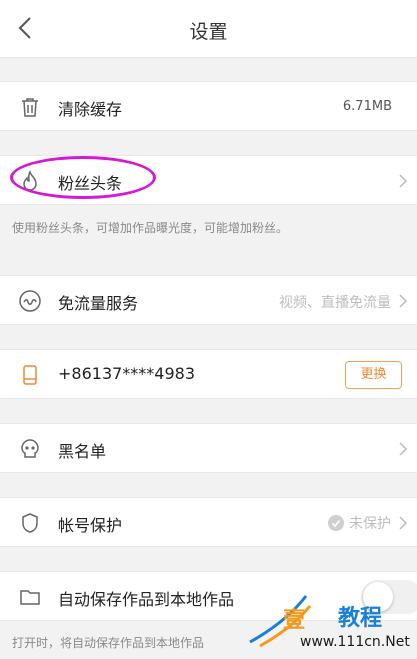 This screenshot has width=417, height=659. What do you see at coordinates (83, 177) in the screenshot?
I see `highlight-circle` at bounding box center [83, 177].